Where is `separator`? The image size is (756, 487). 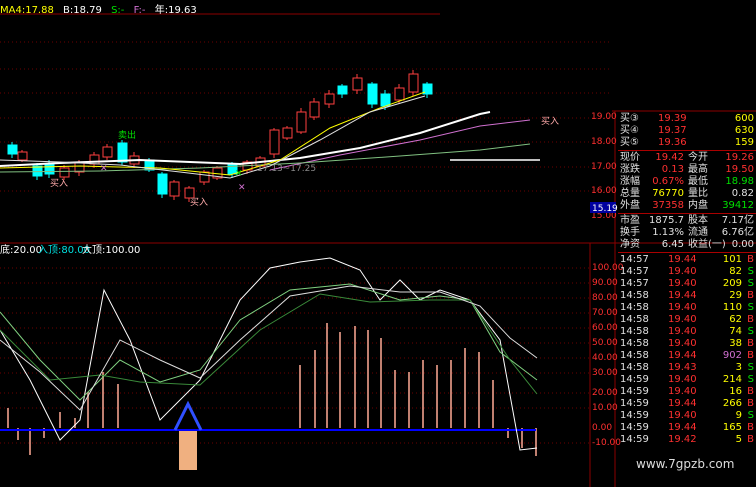 separator is located at coordinates (687, 213).